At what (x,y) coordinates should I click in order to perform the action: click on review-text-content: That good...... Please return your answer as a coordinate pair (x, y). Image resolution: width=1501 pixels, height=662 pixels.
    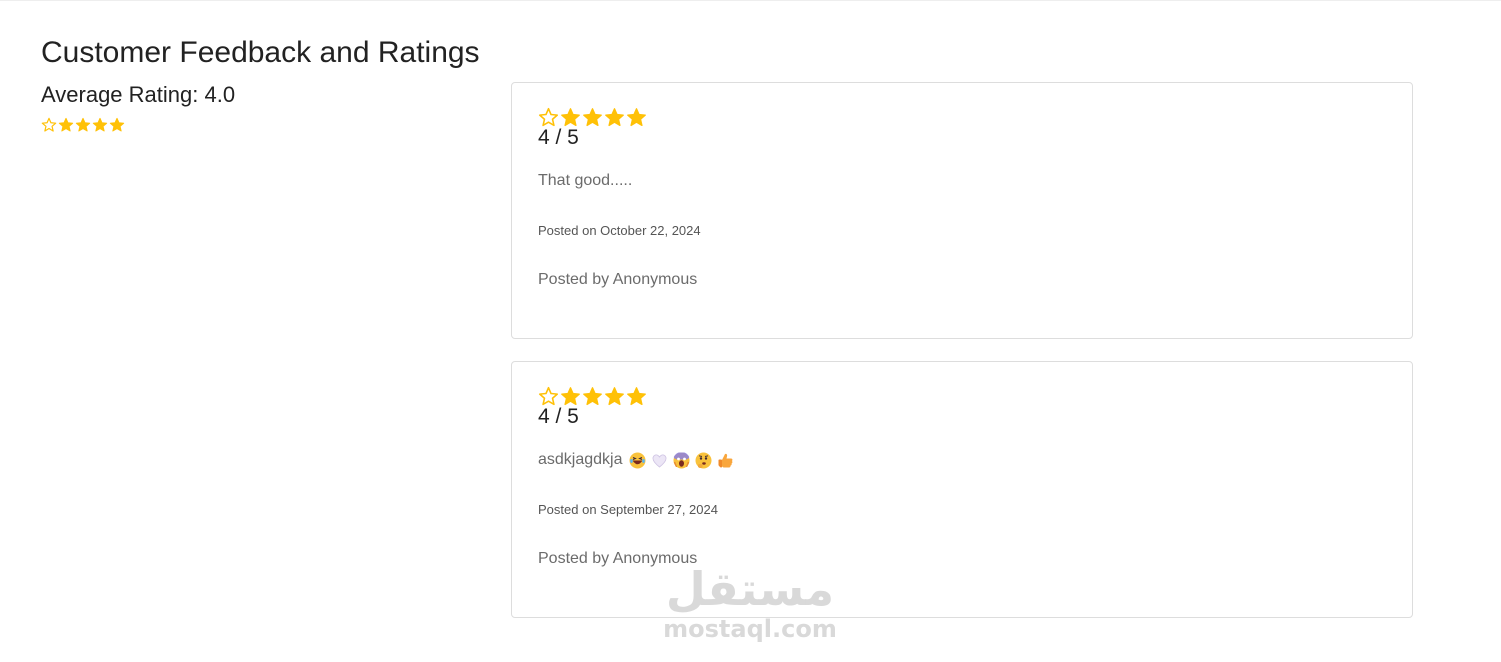
    Looking at the image, I should click on (585, 180).